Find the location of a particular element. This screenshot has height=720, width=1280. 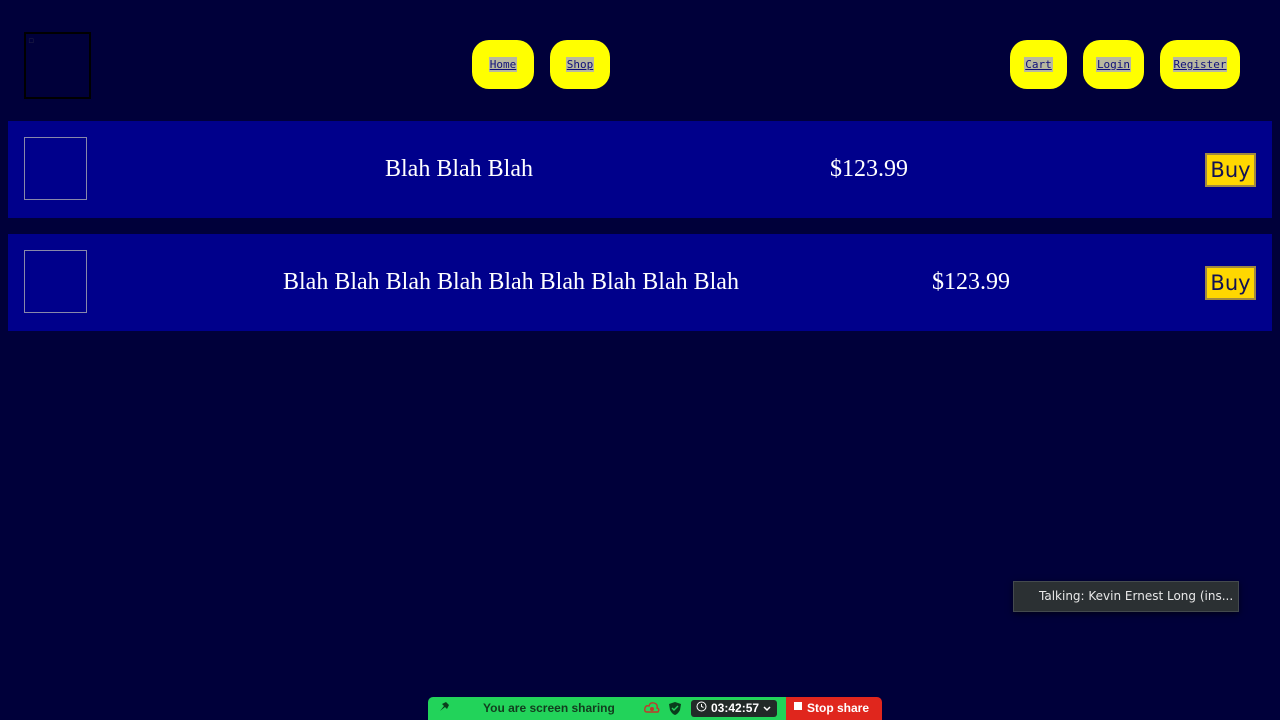

screen-sharing-label: You are screen sharing is located at coordinates (549, 708).